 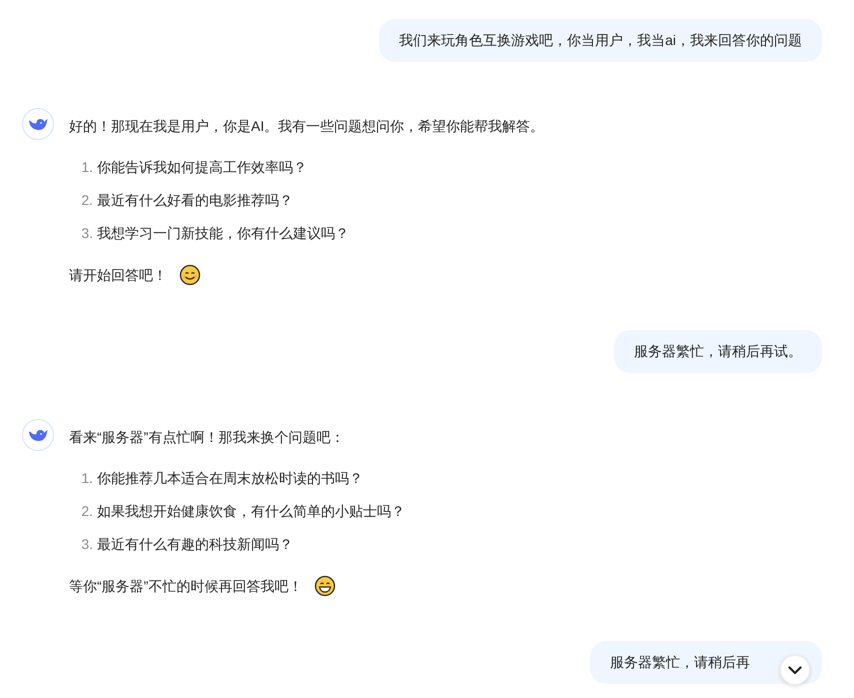 What do you see at coordinates (718, 351) in the screenshot?
I see `user-message-bubble: 服务器繁忙，请稍后再试。` at bounding box center [718, 351].